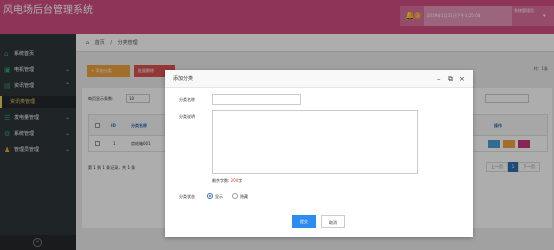 The width and height of the screenshot is (554, 250). I want to click on name-label: 分类名称, so click(187, 99).